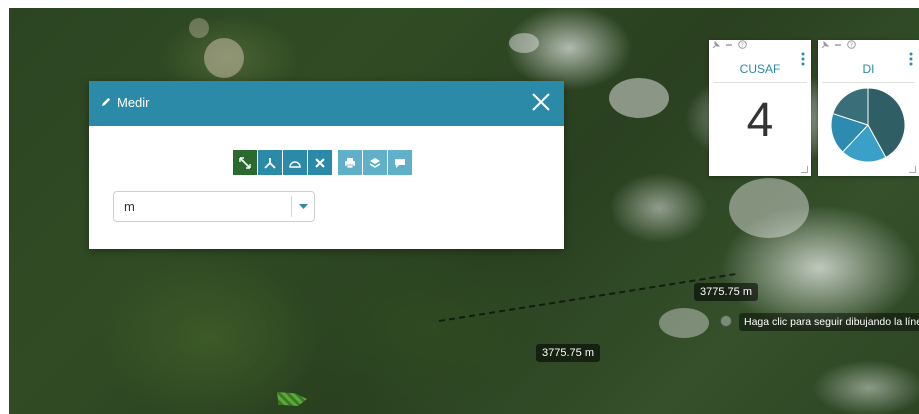  I want to click on measure-toolbar, so click(323, 162).